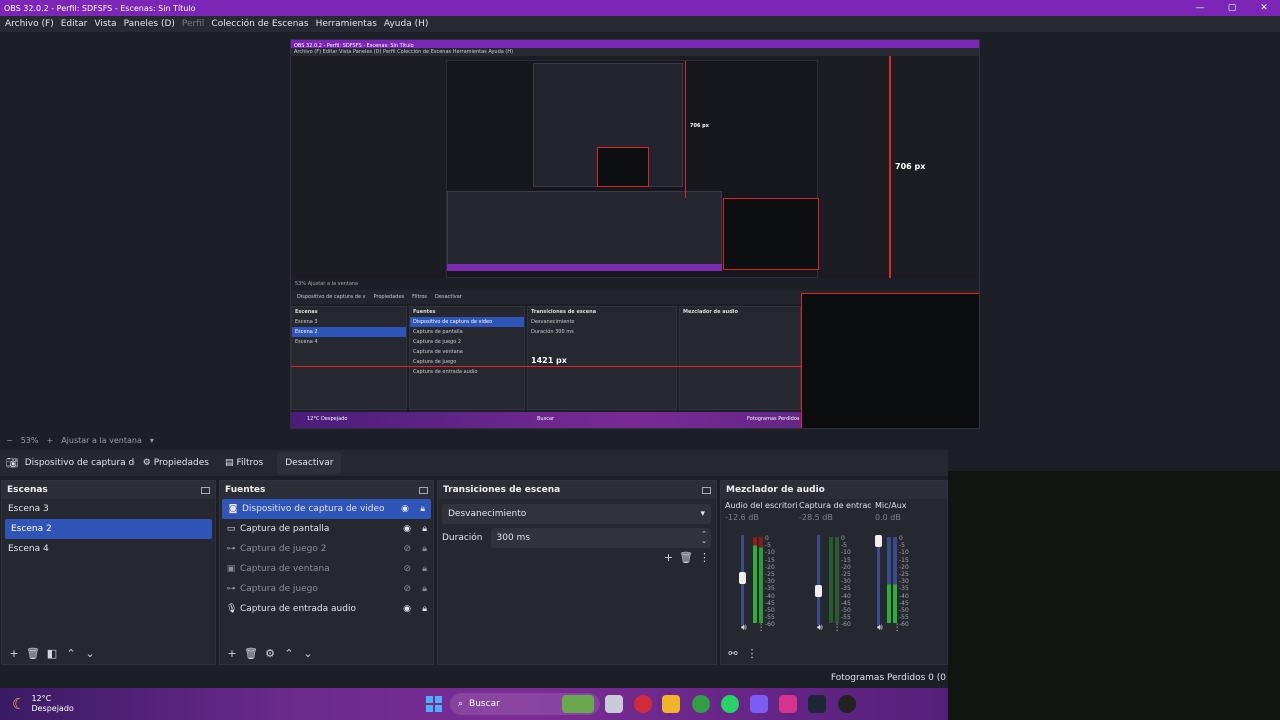 The image size is (1280, 720). Describe the element at coordinates (704, 538) in the screenshot. I see `spin-arrows-icon: ⌃ ⌄` at that location.